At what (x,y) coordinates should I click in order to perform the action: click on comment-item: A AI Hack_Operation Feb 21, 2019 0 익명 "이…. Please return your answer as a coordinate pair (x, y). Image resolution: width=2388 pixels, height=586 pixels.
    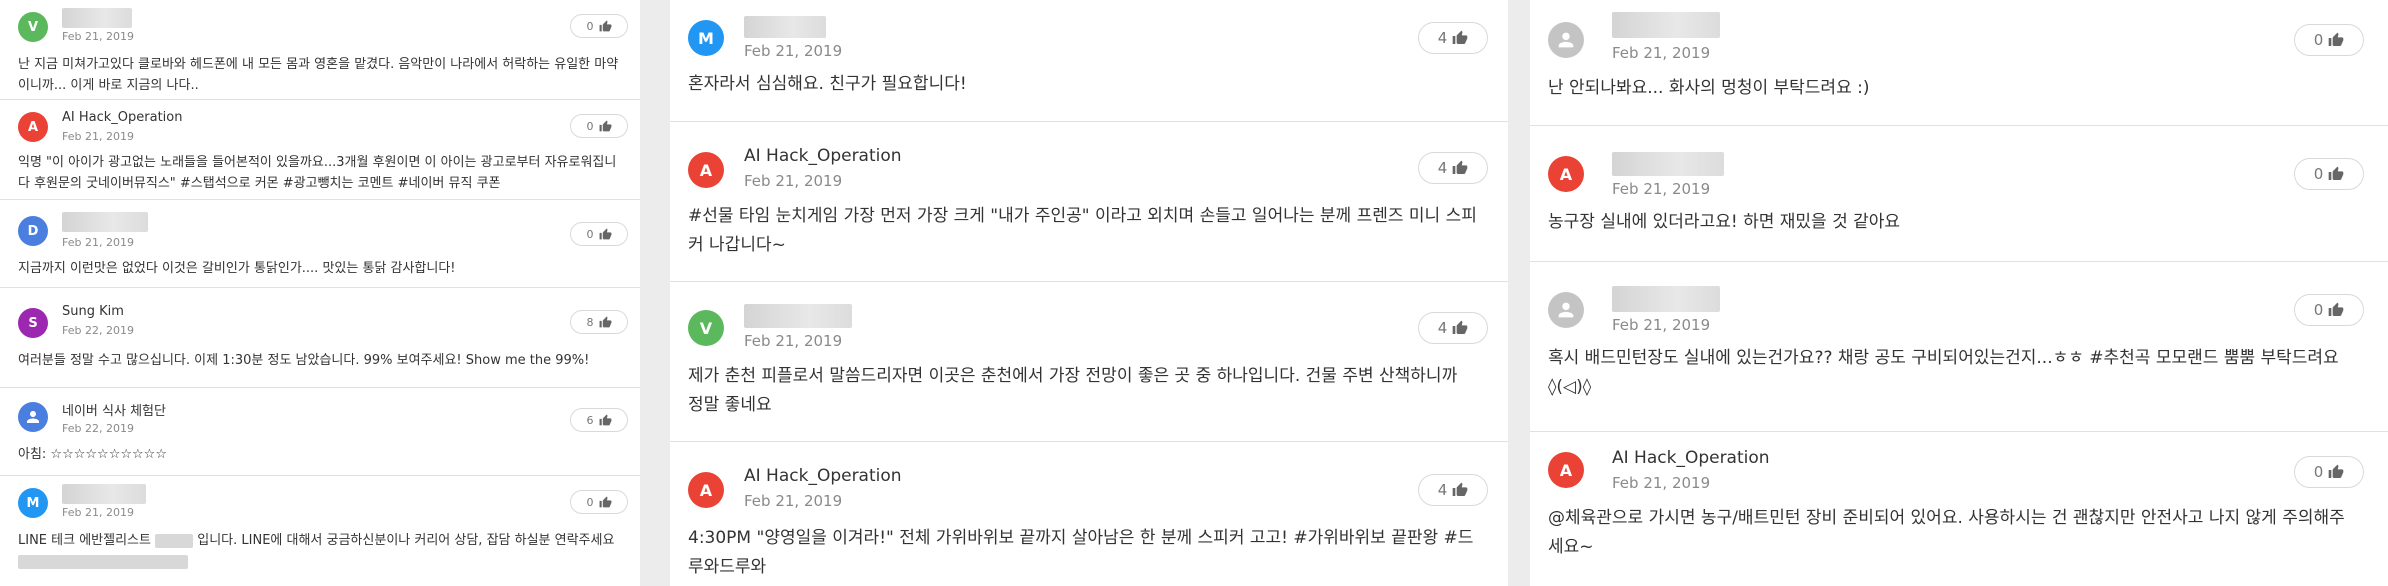
    Looking at the image, I should click on (320, 150).